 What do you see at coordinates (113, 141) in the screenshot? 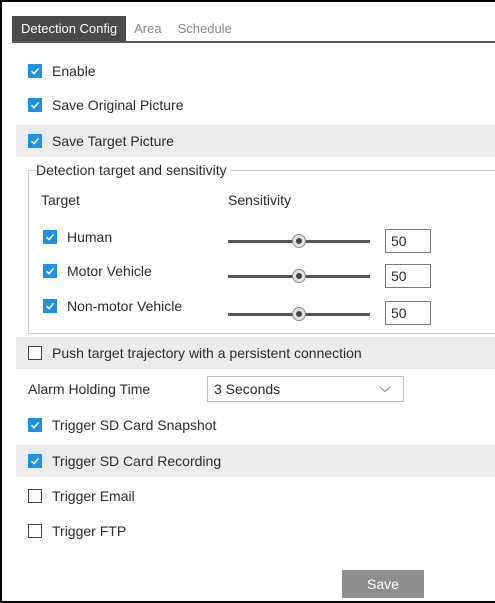
I see `save-target-label: Save Target Picture` at bounding box center [113, 141].